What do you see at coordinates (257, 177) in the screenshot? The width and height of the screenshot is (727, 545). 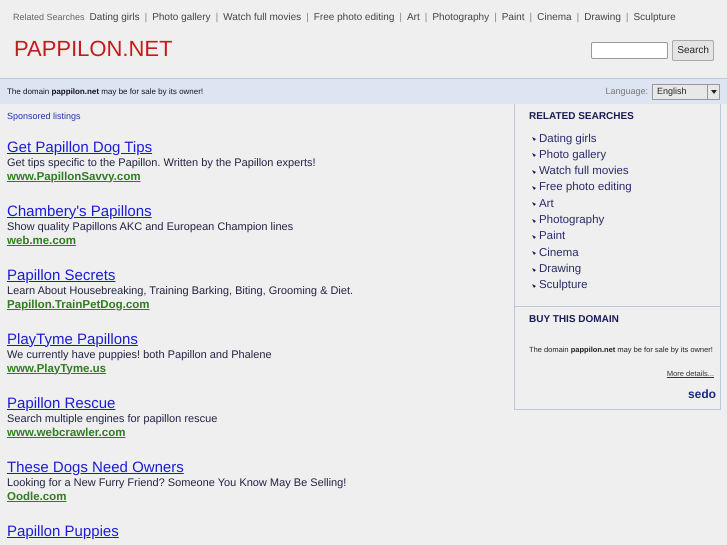 I see `ad-url-link: www.PapillonSavvy.com` at bounding box center [257, 177].